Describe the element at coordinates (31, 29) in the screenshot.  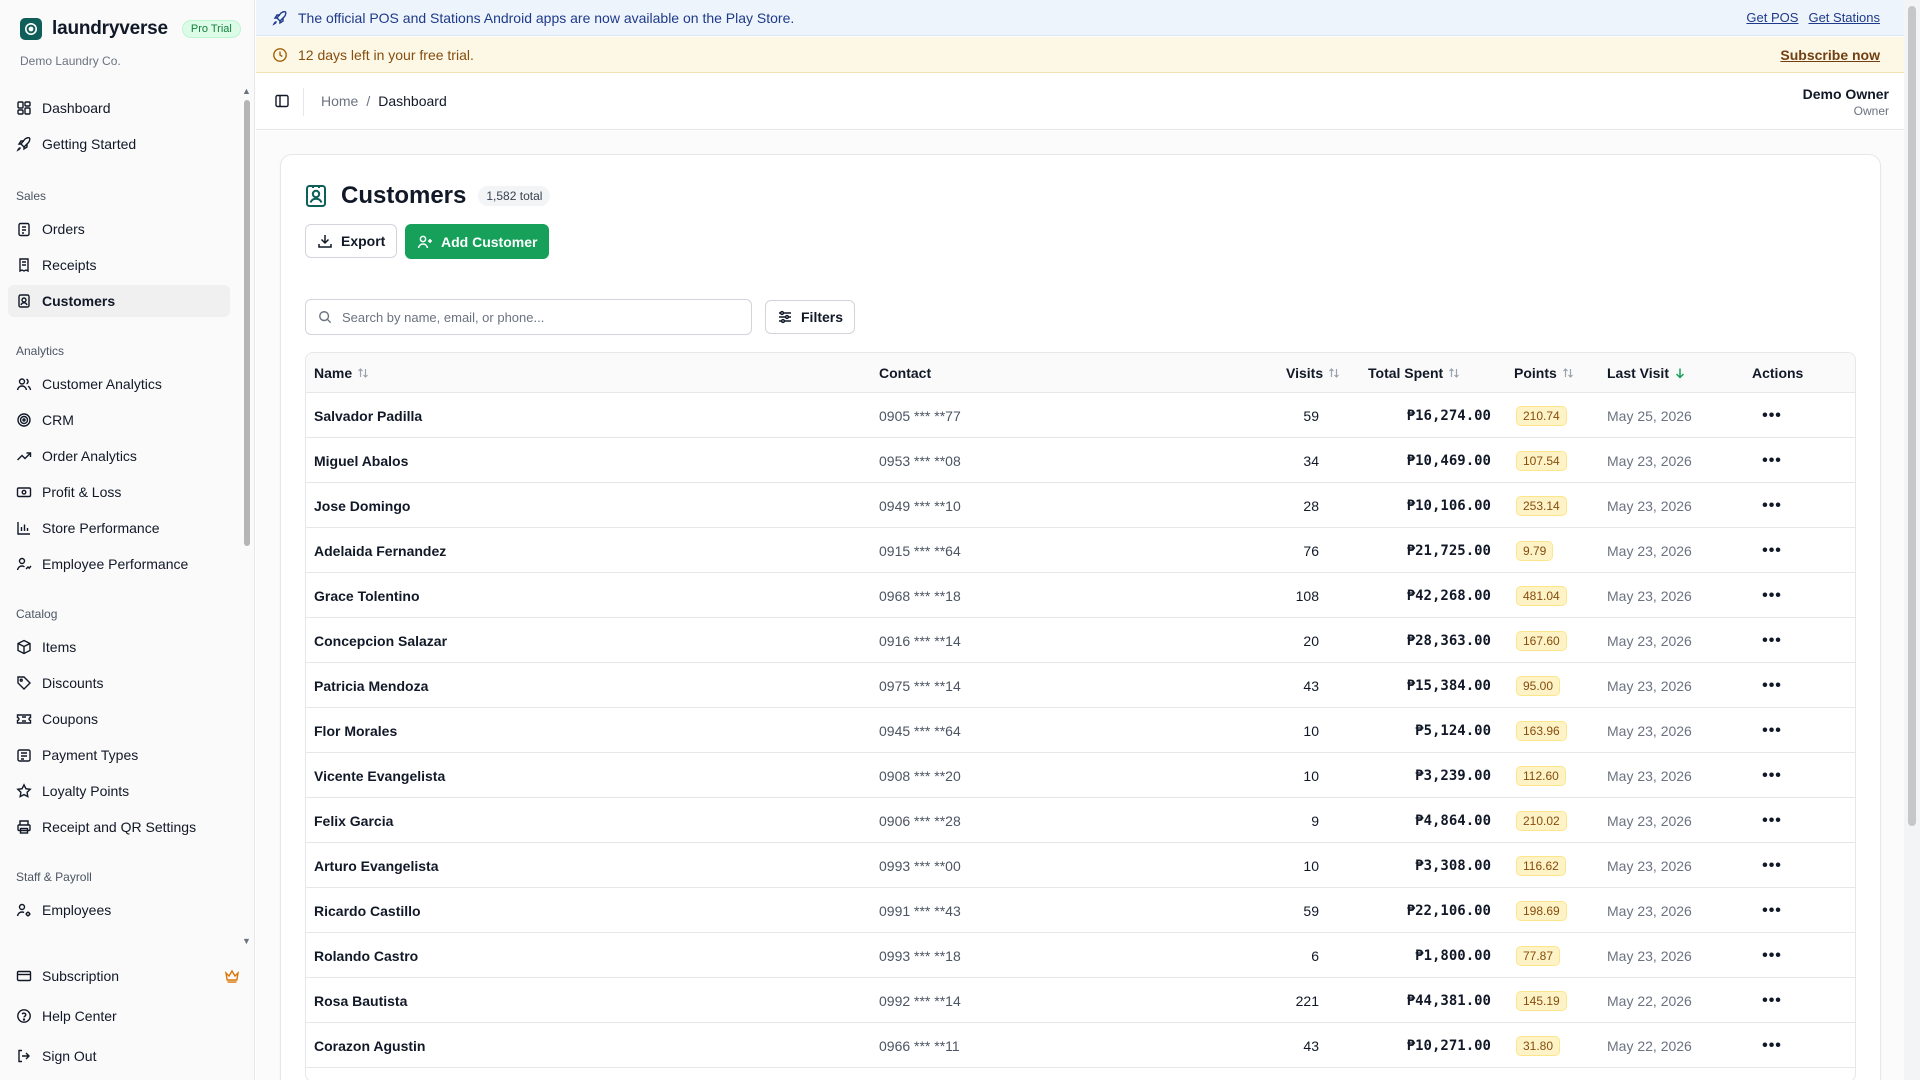
I see `brand-logo-icon` at that location.